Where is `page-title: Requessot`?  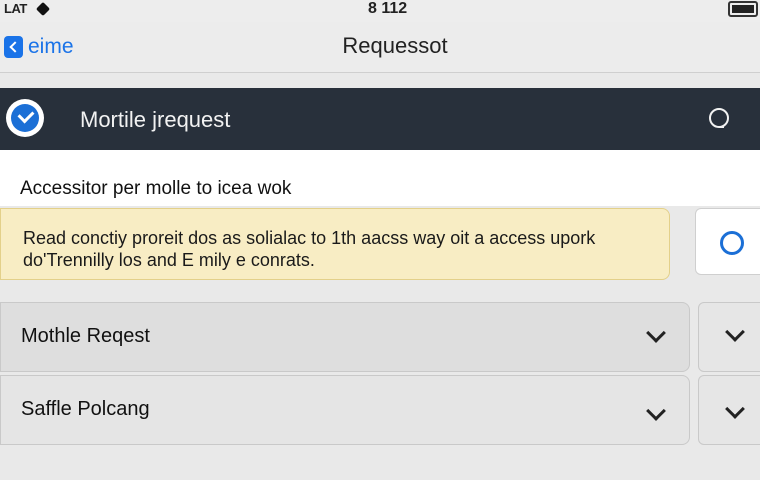 page-title: Requessot is located at coordinates (395, 45).